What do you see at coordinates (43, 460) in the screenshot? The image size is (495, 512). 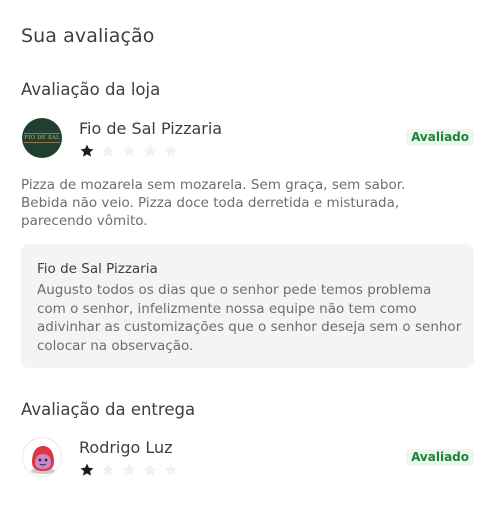 I see `courier-avatar-icon` at bounding box center [43, 460].